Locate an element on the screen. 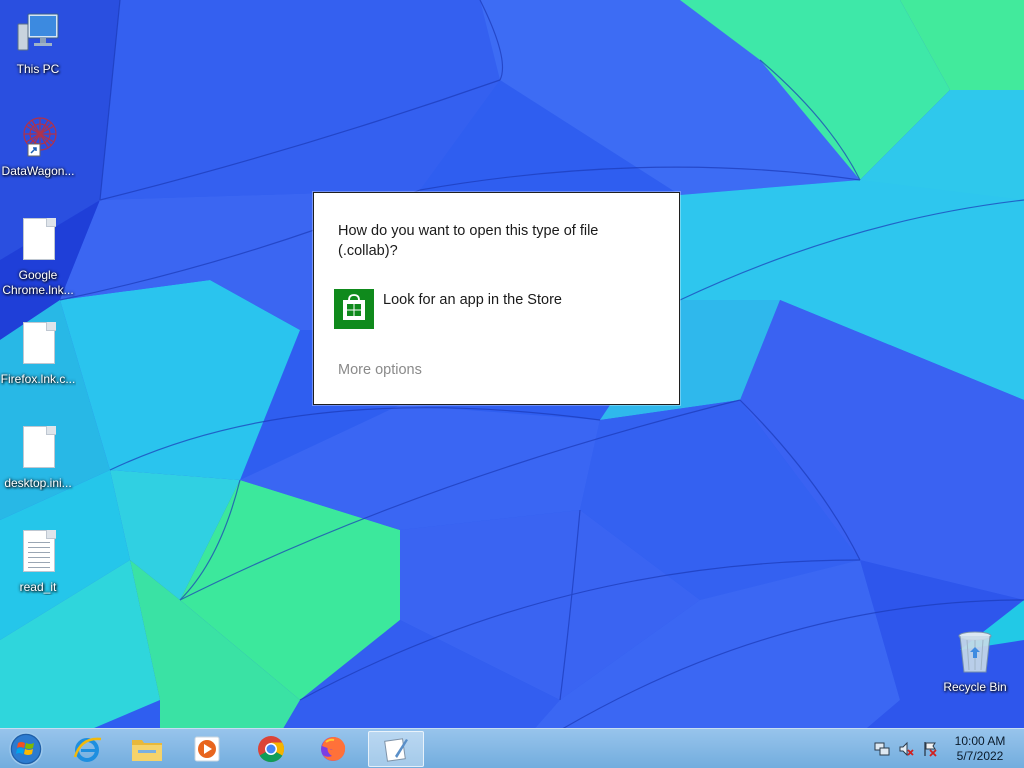 The width and height of the screenshot is (1024, 768). chrome-icon is located at coordinates (271, 749).